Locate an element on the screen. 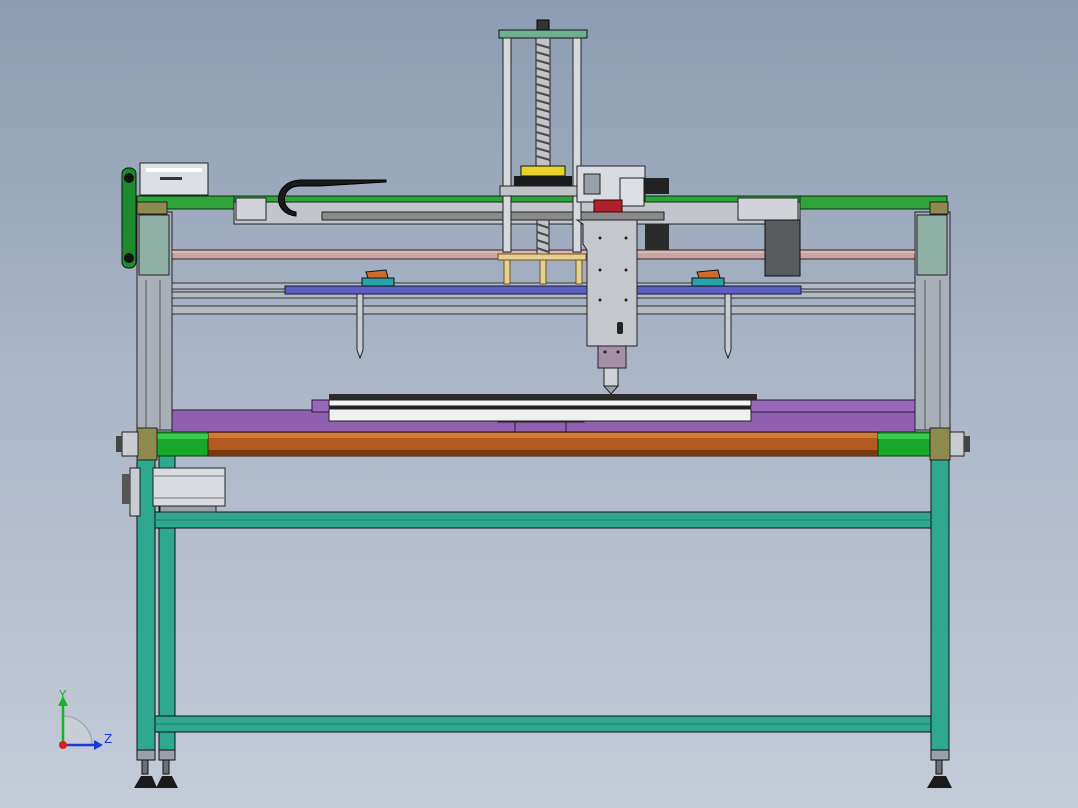 The height and width of the screenshot is (808, 1078). y-axis-label: Y is located at coordinates (62, 695).